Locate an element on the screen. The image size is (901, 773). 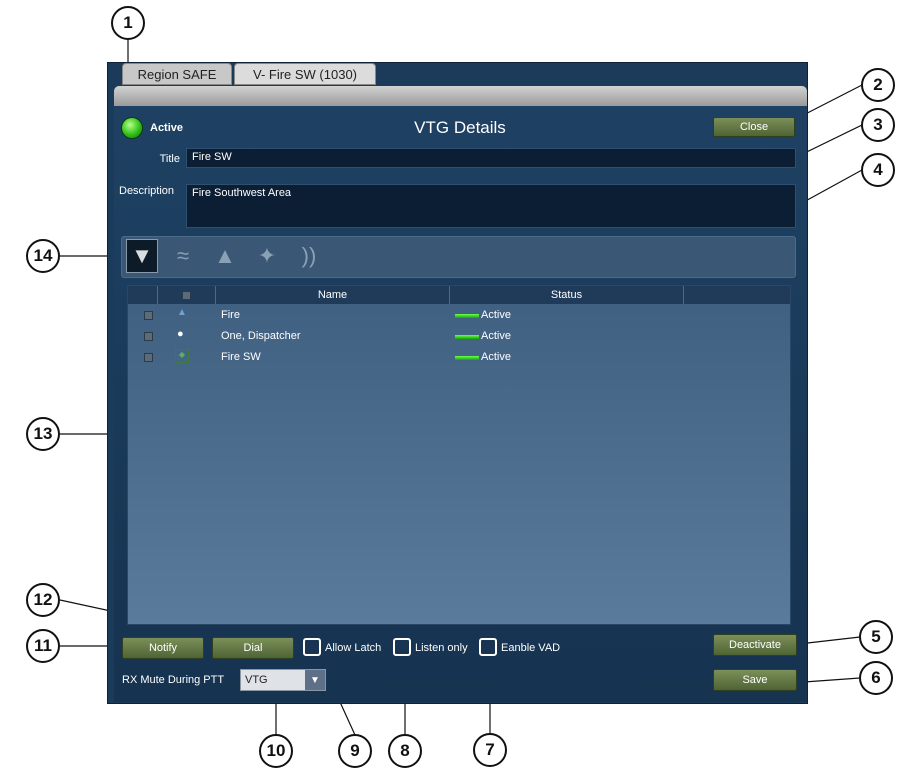
stamp-icon: ▲ is located at coordinates (225, 256).